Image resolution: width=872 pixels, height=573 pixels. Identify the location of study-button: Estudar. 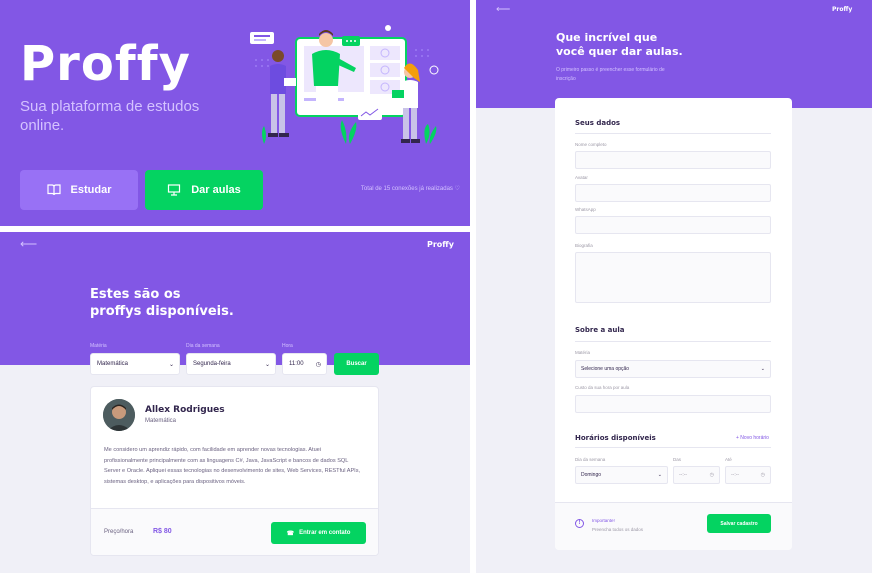
(79, 190).